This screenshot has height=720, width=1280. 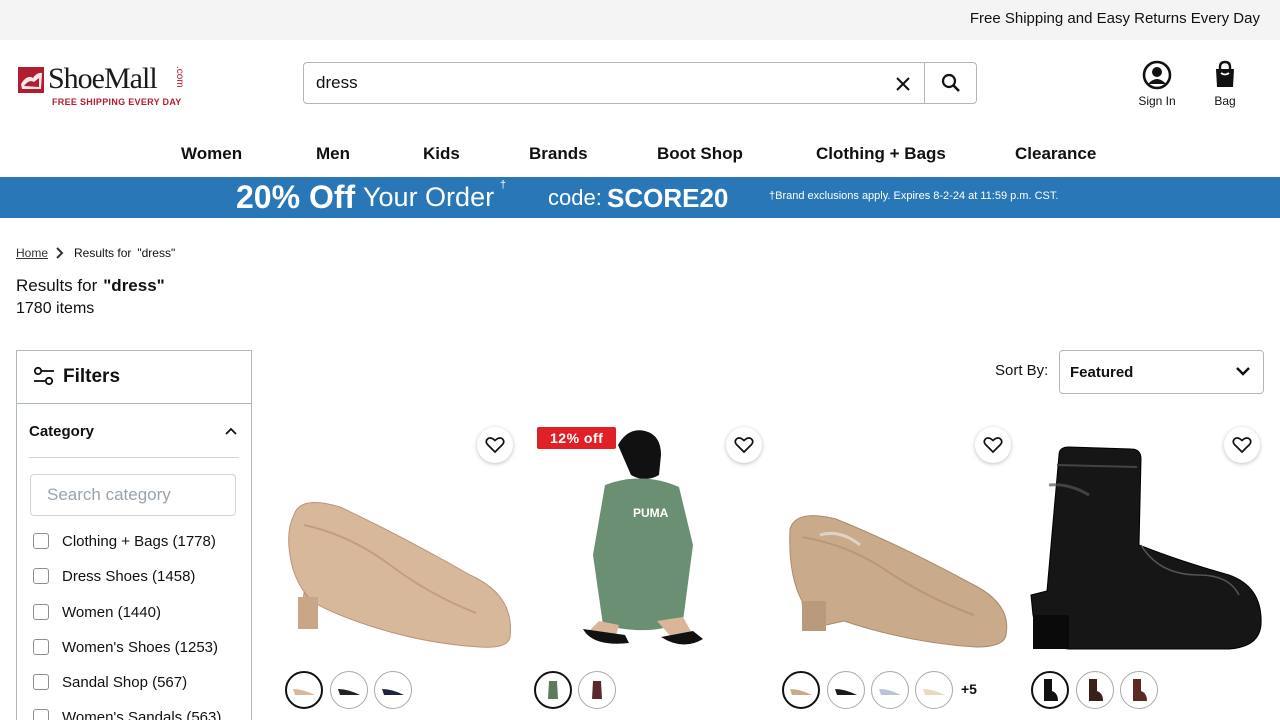 I want to click on chevron-down-icon, so click(x=1243, y=371).